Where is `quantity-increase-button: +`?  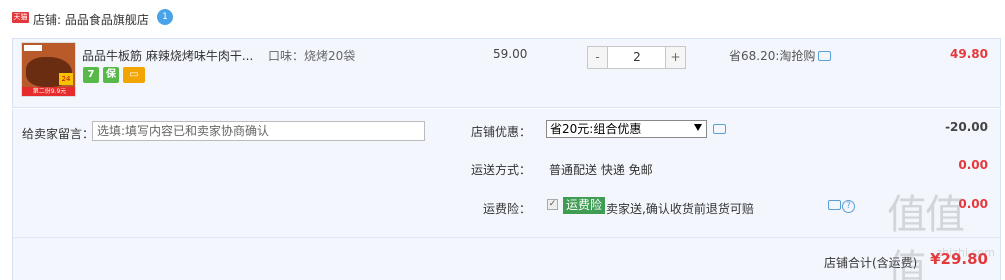
quantity-increase-button: + is located at coordinates (675, 57).